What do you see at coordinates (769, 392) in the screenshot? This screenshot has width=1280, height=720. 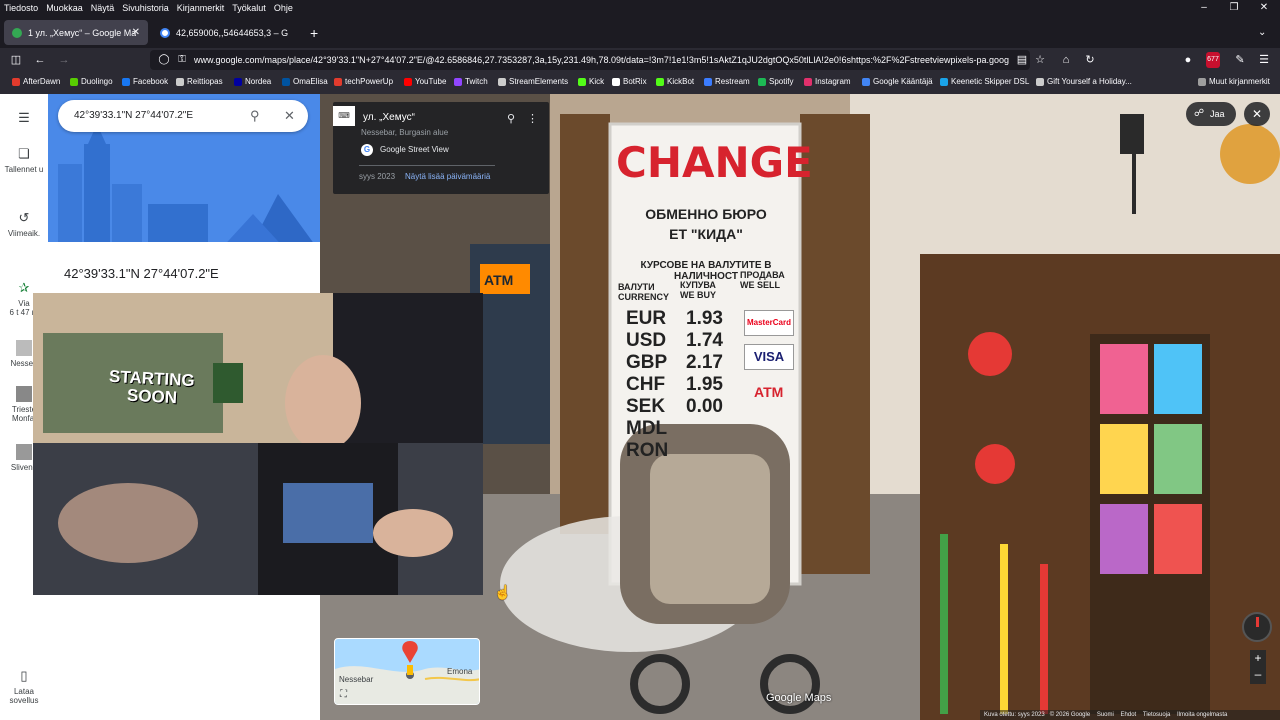 I see `sign-atm: ATM` at bounding box center [769, 392].